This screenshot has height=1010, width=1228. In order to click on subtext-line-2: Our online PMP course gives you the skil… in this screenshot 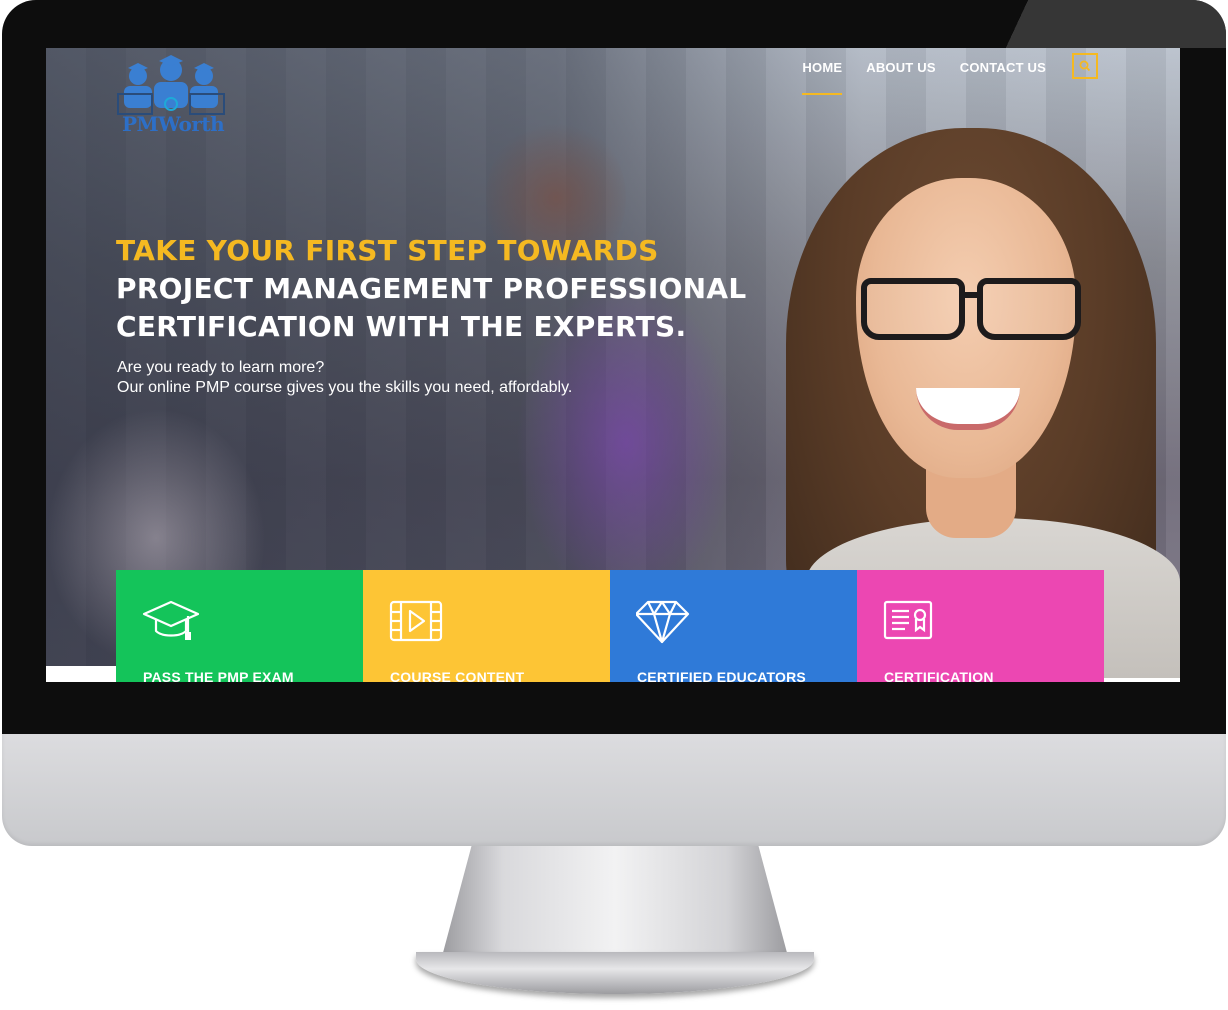, I will do `click(345, 387)`.